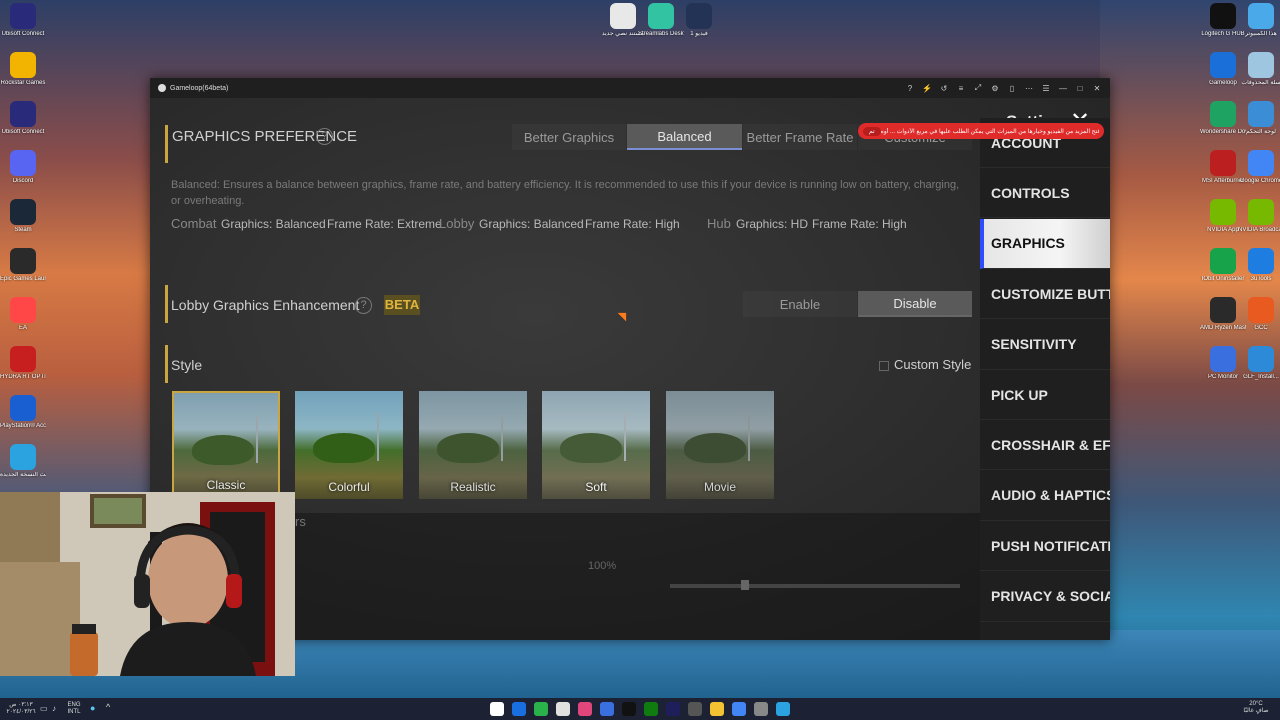 The image size is (1280, 720). What do you see at coordinates (349, 487) in the screenshot?
I see `style-name: Colorful` at bounding box center [349, 487].